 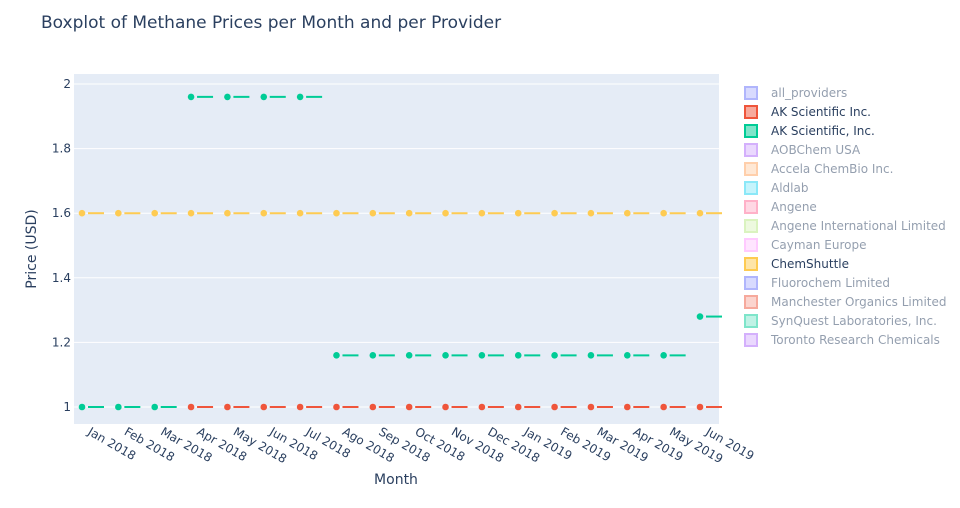 What do you see at coordinates (61, 245) in the screenshot?
I see `y-axis: 1 1.2 1.4 1.6 1.8 2` at bounding box center [61, 245].